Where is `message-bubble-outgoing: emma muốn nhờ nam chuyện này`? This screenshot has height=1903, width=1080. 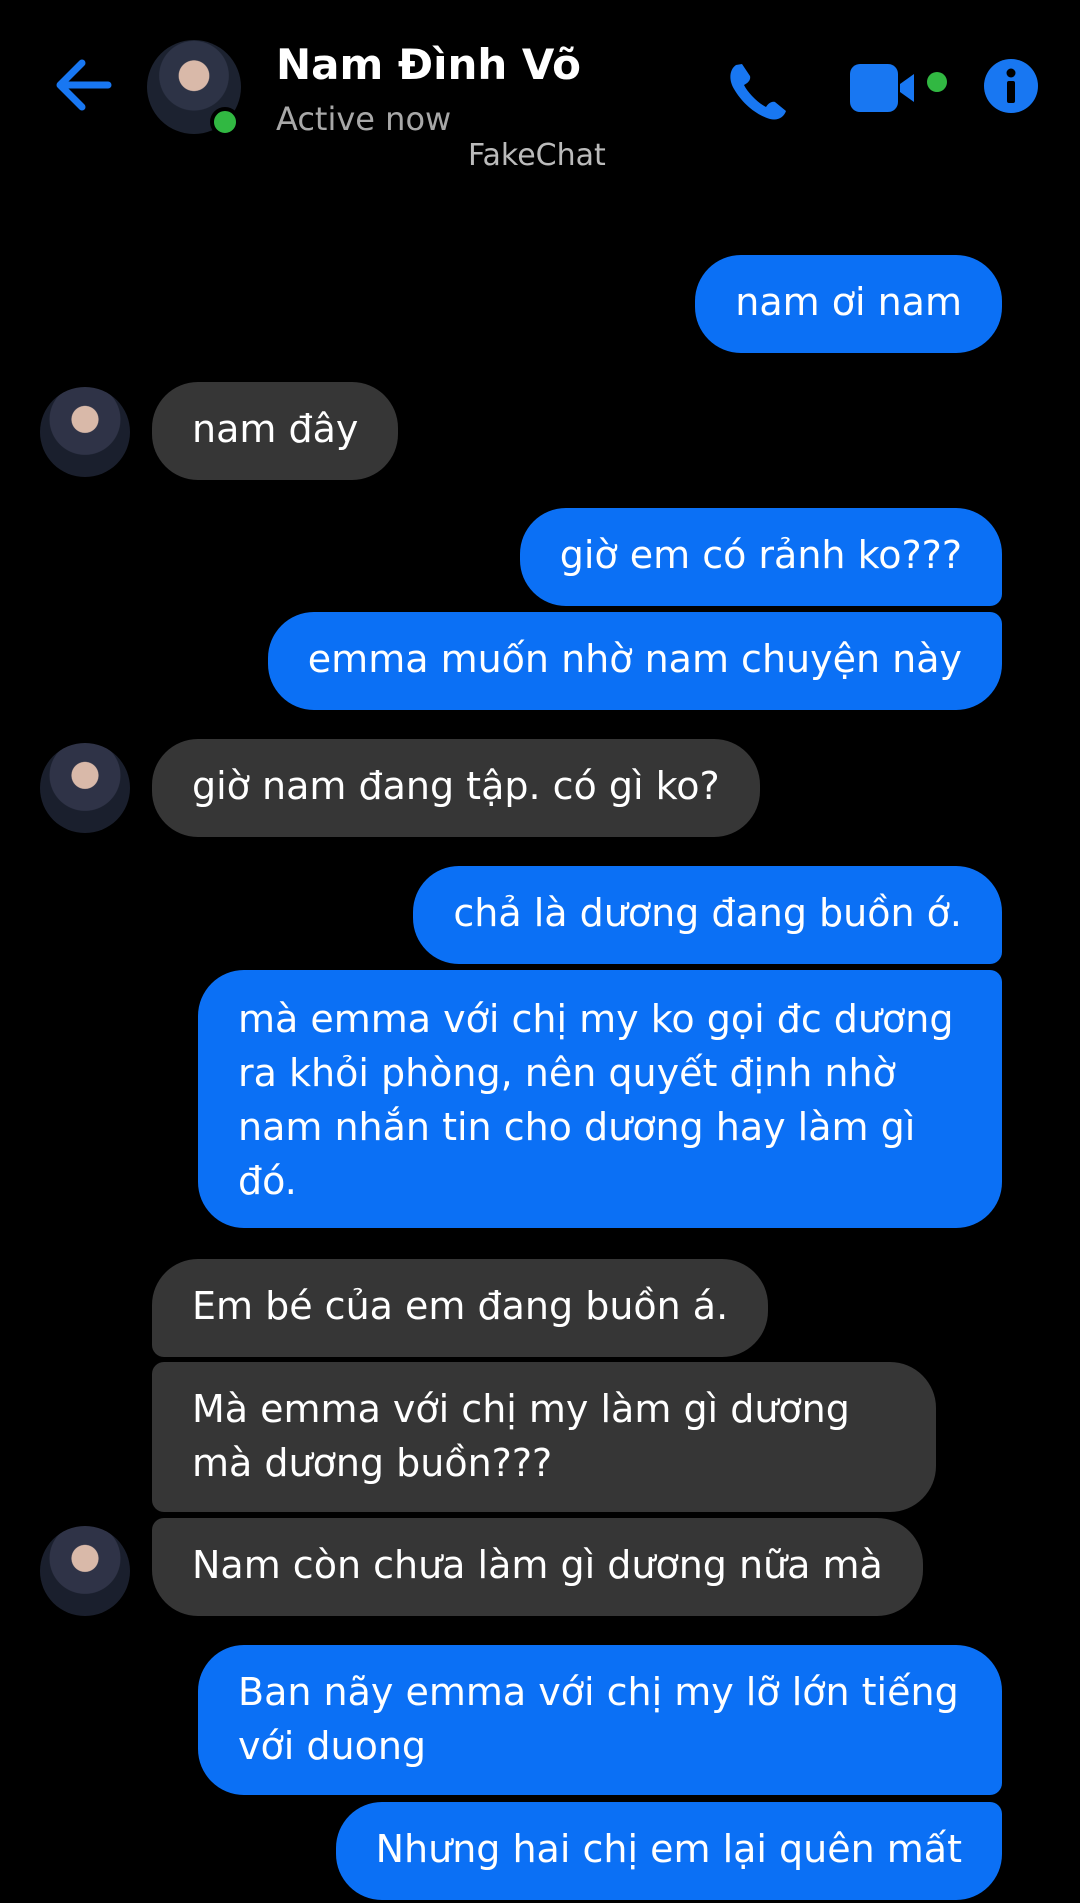 message-bubble-outgoing: emma muốn nhờ nam chuyện này is located at coordinates (634, 661).